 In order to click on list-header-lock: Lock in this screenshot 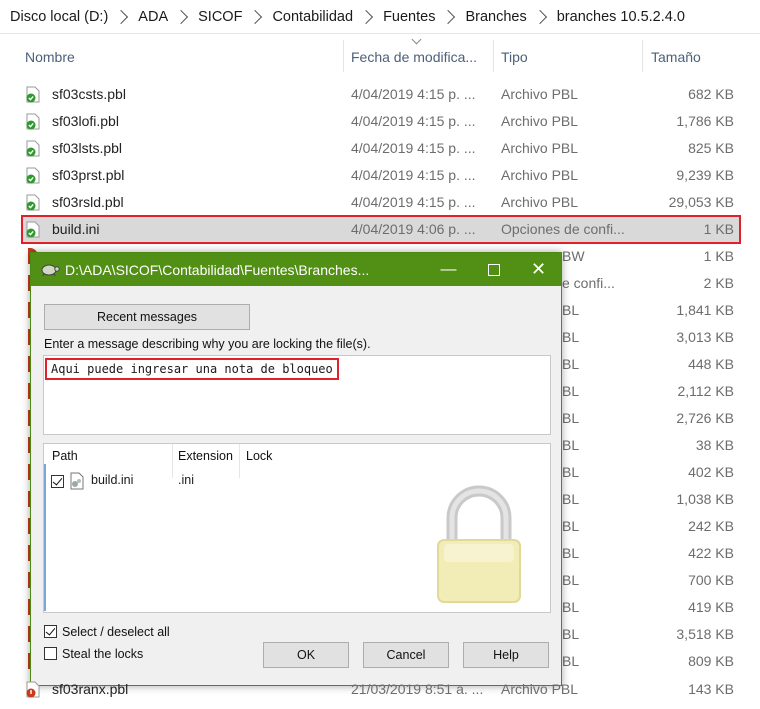, I will do `click(259, 455)`.